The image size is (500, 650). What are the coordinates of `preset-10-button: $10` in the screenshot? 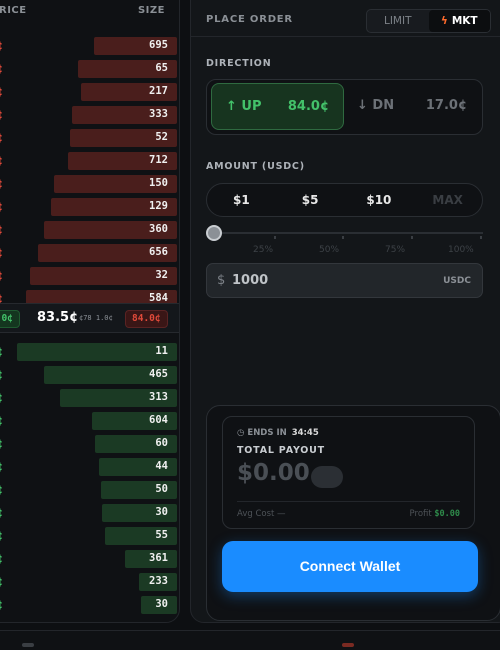 It's located at (379, 200).